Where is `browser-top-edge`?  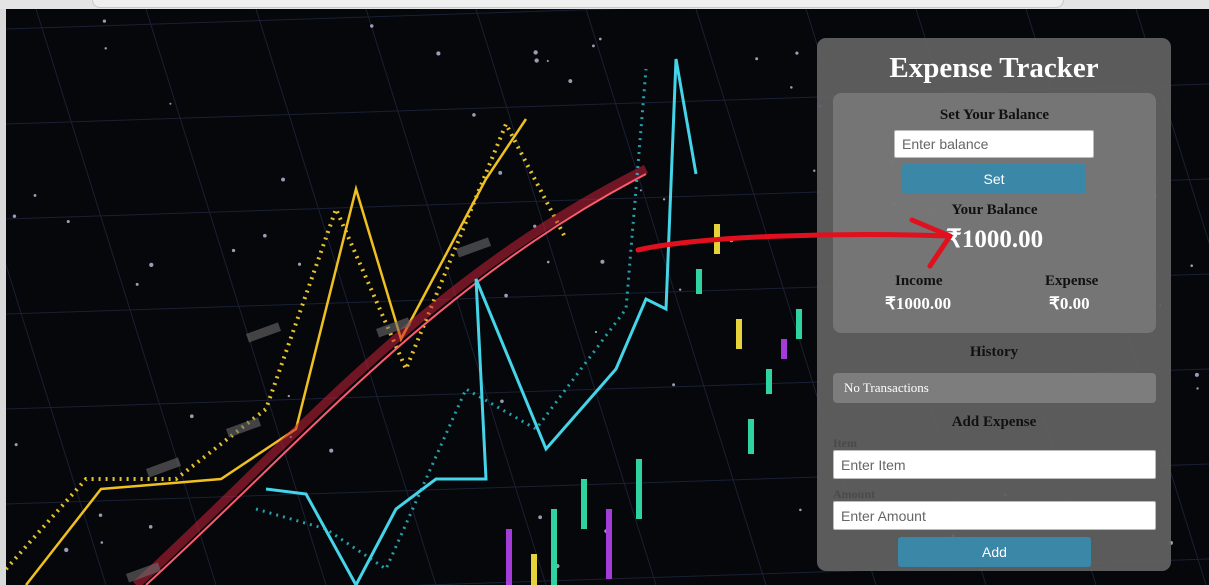
browser-top-edge is located at coordinates (604, 4).